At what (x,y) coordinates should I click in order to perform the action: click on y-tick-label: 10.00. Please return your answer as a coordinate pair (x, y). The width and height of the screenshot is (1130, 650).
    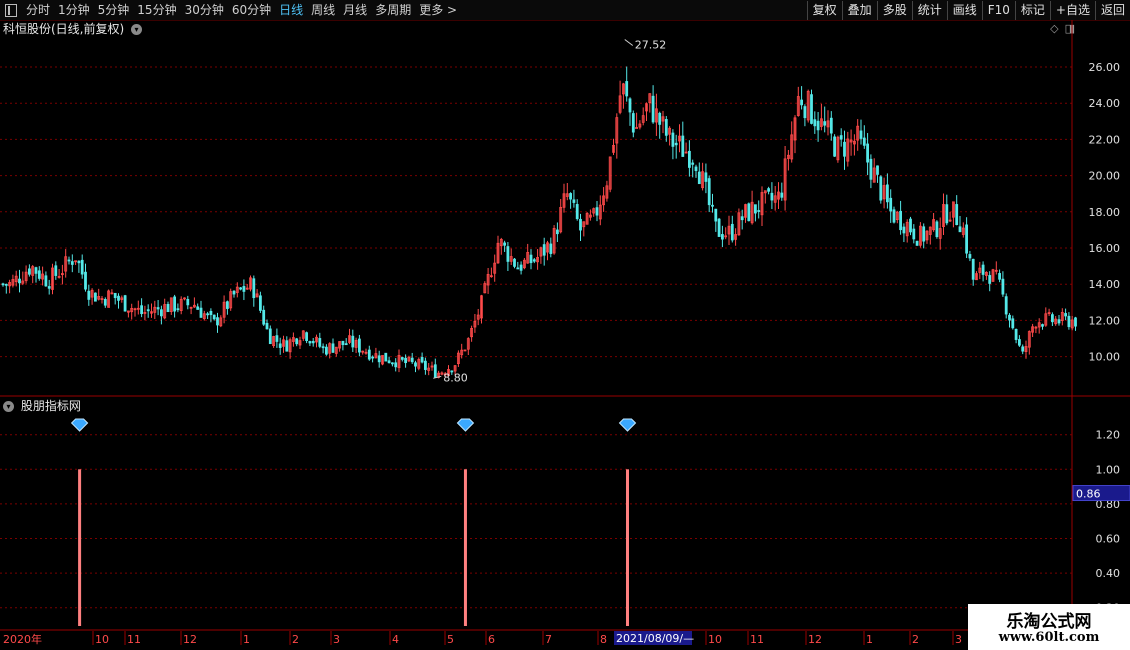
    Looking at the image, I should click on (1105, 357).